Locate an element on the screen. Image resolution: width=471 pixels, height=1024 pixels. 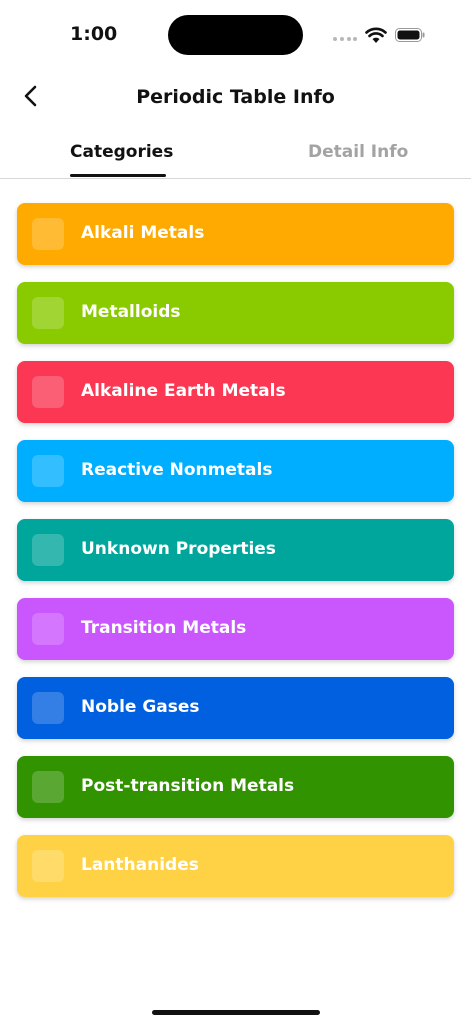
tab-categories: Categories is located at coordinates (121, 152).